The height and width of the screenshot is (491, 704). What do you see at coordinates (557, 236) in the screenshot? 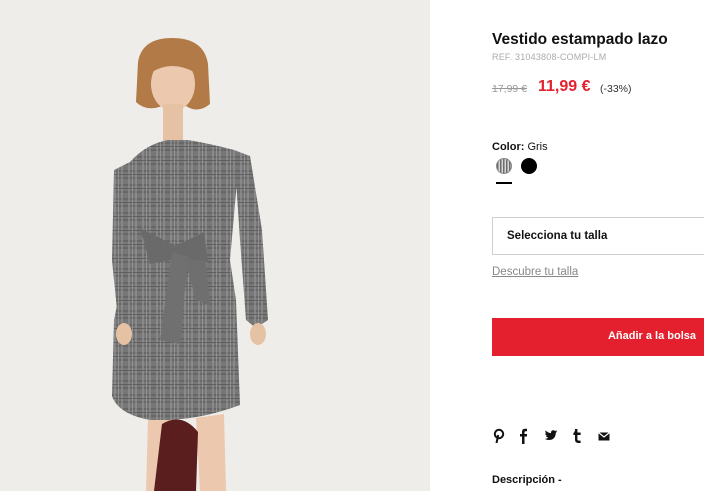
I see `size-select-label: Selecciona tu talla` at bounding box center [557, 236].